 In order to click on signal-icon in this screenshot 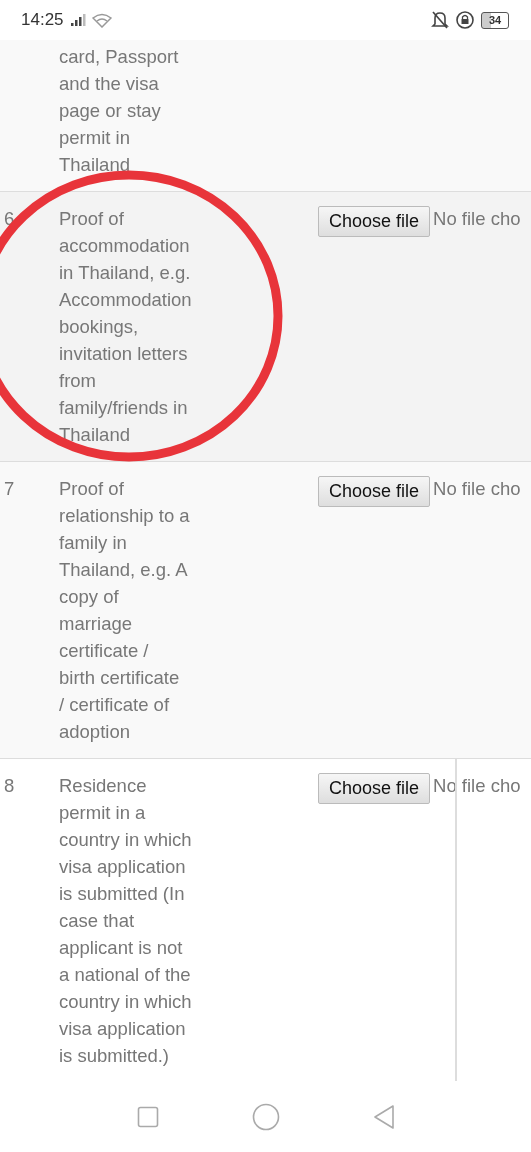, I will do `click(77, 20)`.